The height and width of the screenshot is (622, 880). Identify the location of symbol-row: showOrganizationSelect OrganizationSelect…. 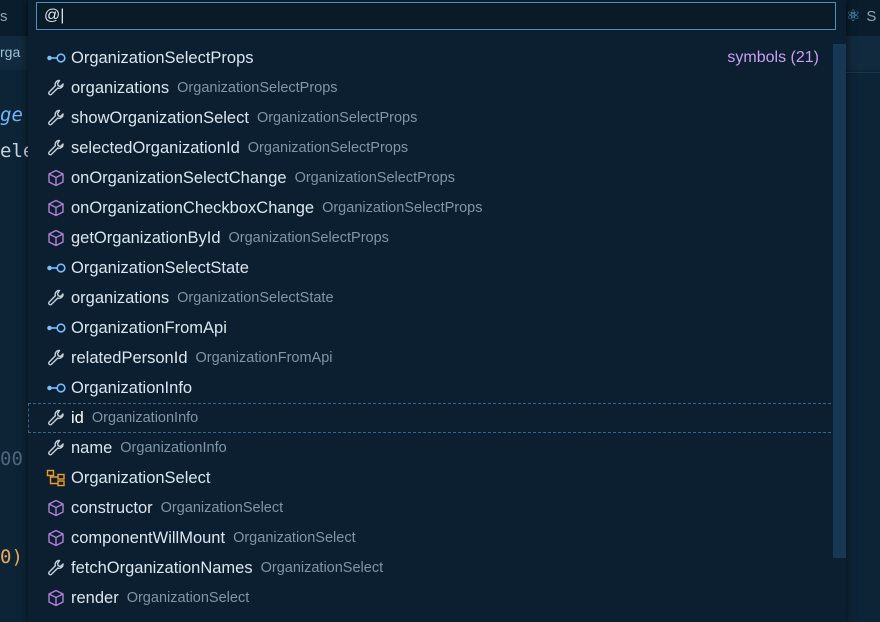
(437, 118).